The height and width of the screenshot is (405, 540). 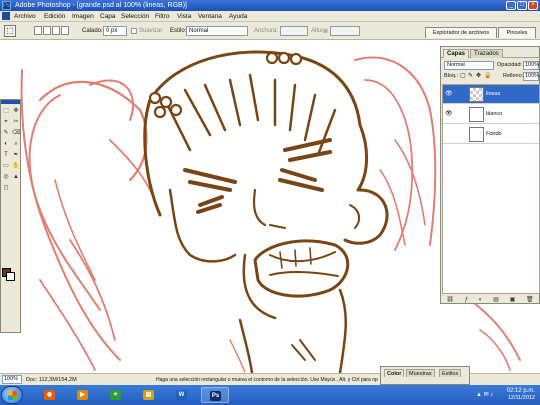 What do you see at coordinates (12, 379) in the screenshot?
I see `zoom-field: 100%` at bounding box center [12, 379].